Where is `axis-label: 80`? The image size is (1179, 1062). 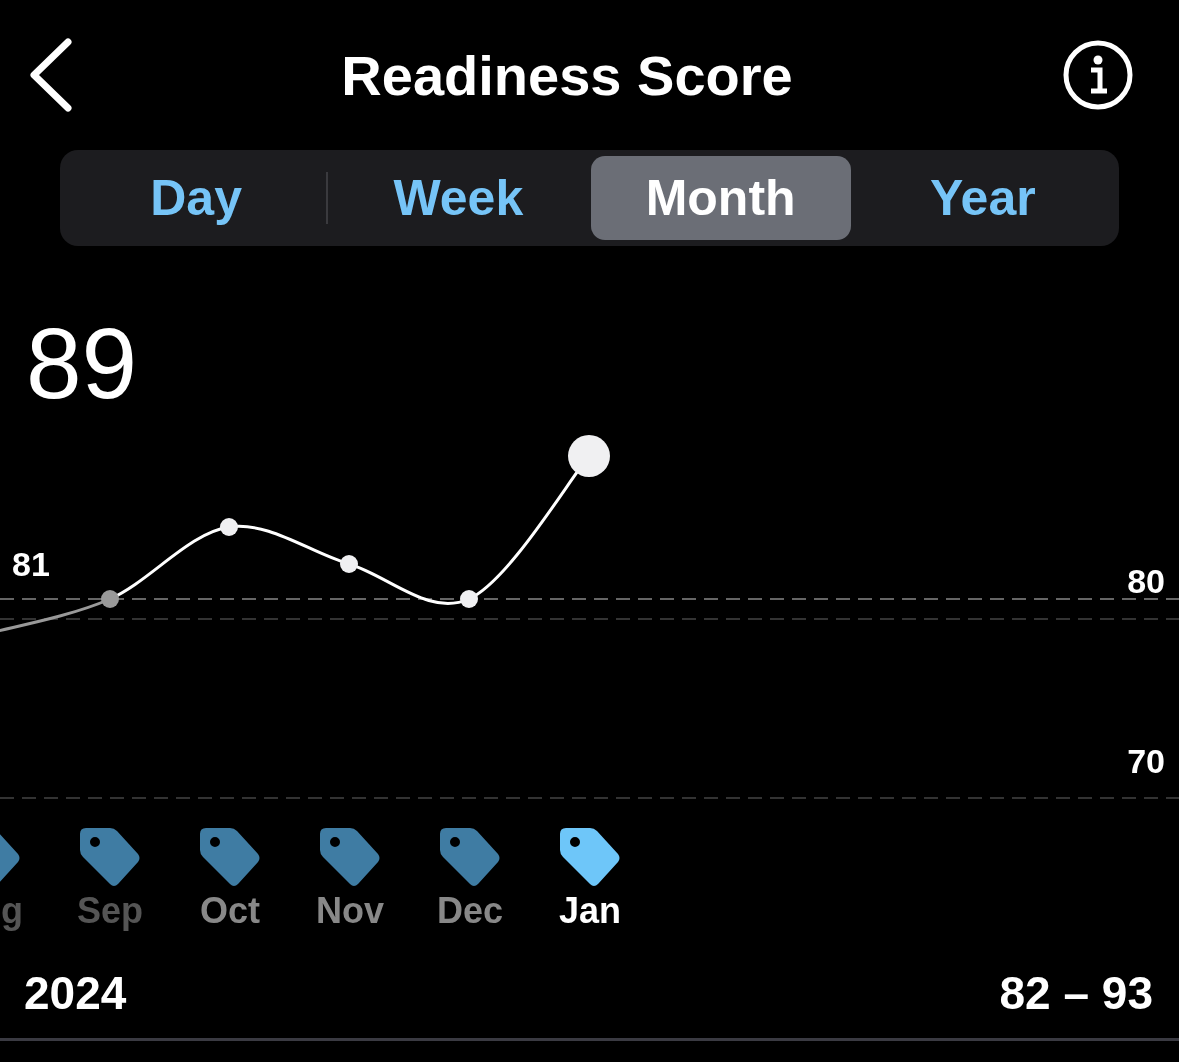 axis-label: 80 is located at coordinates (1146, 581).